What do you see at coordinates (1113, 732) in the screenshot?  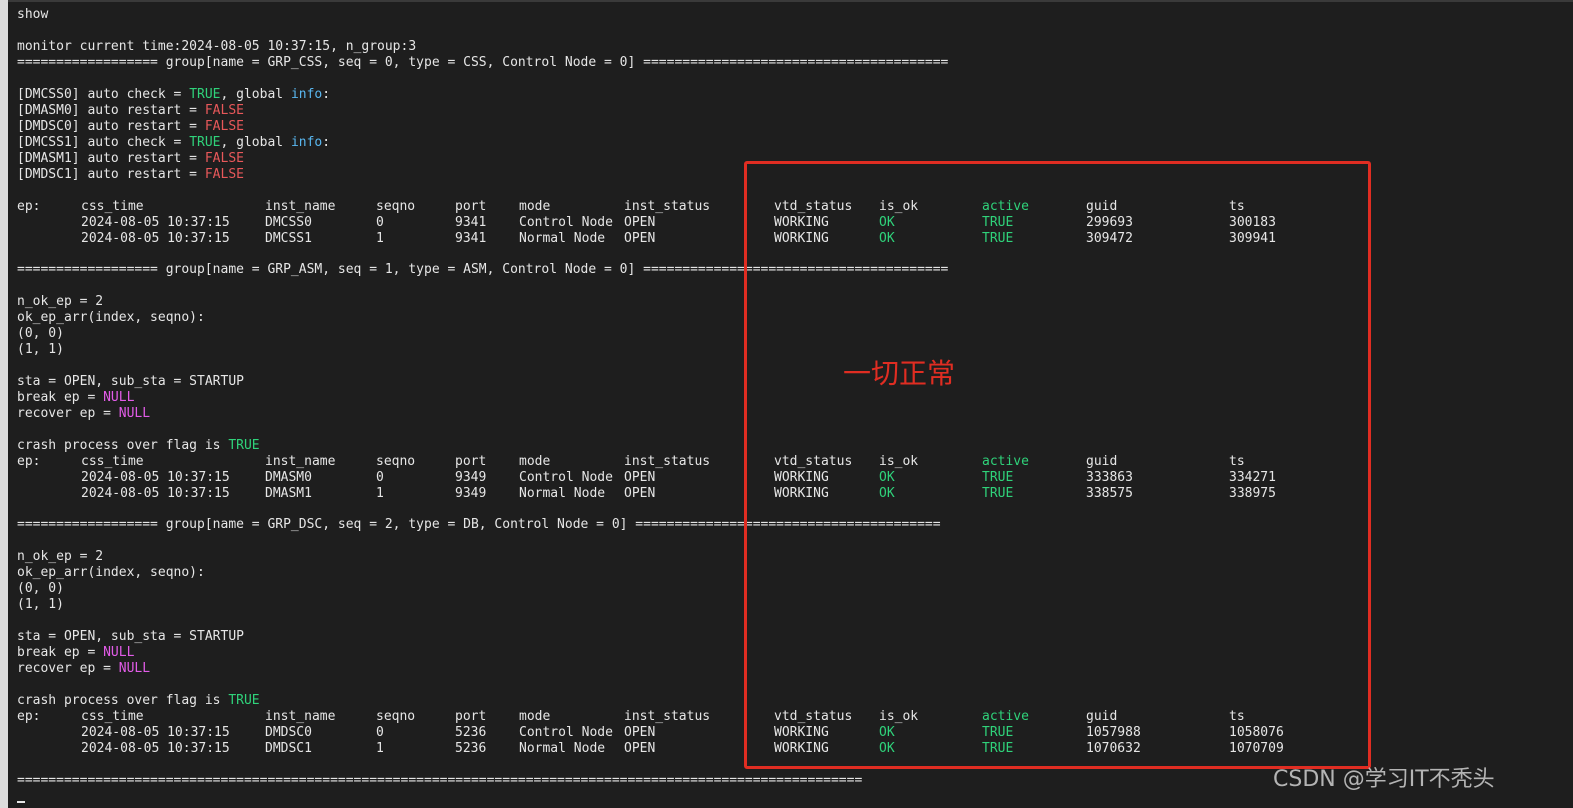 I see `table-cell-guid: 1057988` at bounding box center [1113, 732].